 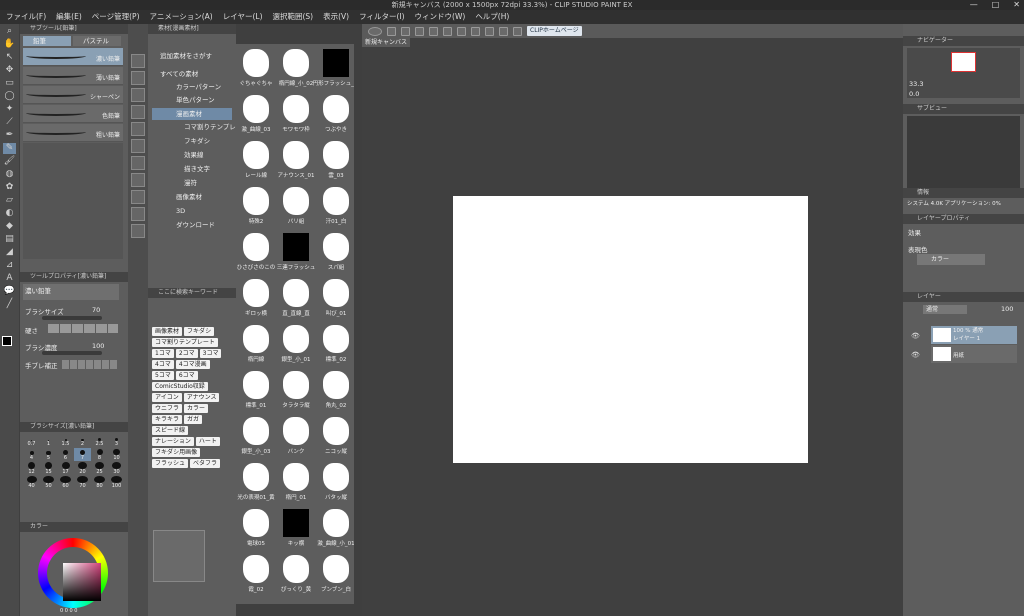 What do you see at coordinates (116, 454) in the screenshot?
I see `brush-size-cell: 10` at bounding box center [116, 454].